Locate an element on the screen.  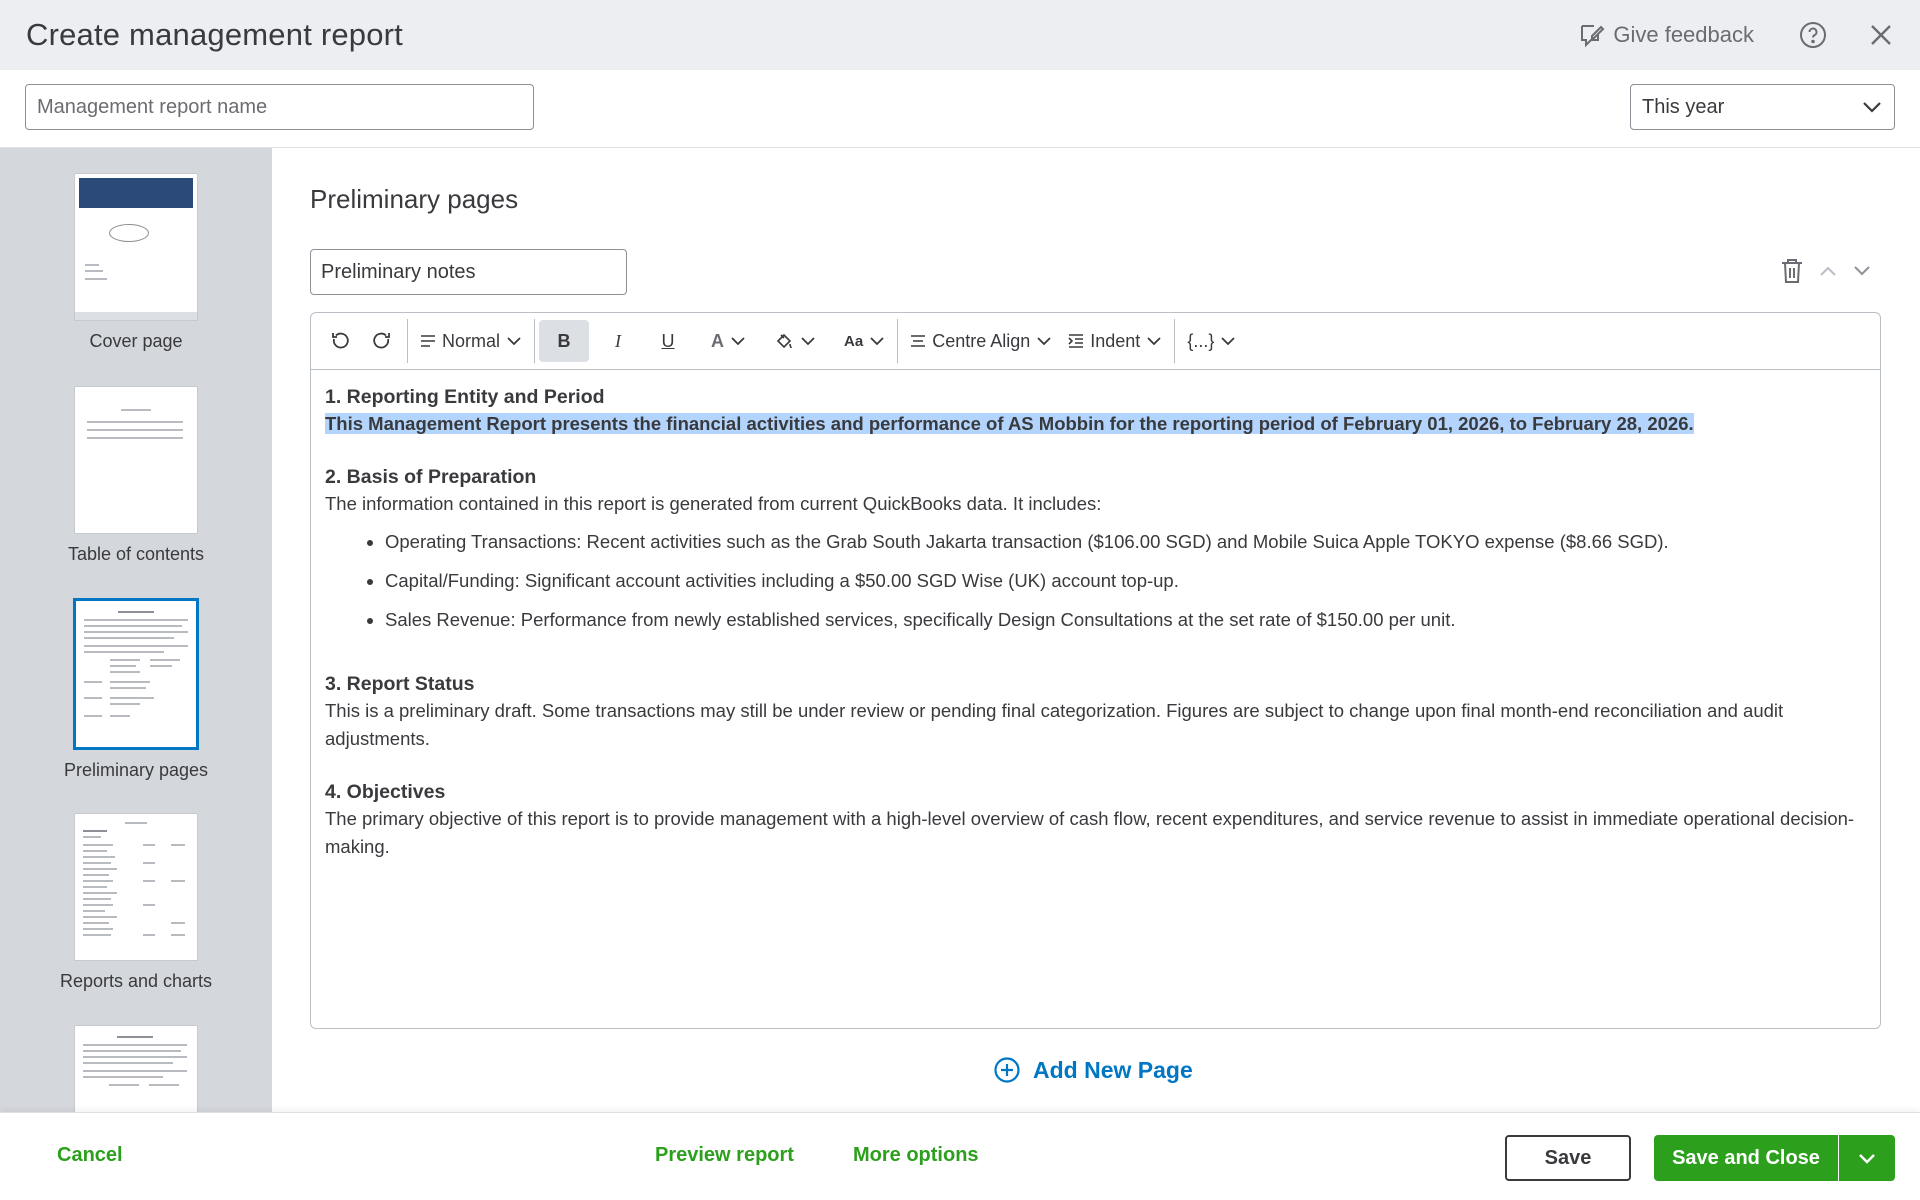
feedback-icon is located at coordinates (1593, 36).